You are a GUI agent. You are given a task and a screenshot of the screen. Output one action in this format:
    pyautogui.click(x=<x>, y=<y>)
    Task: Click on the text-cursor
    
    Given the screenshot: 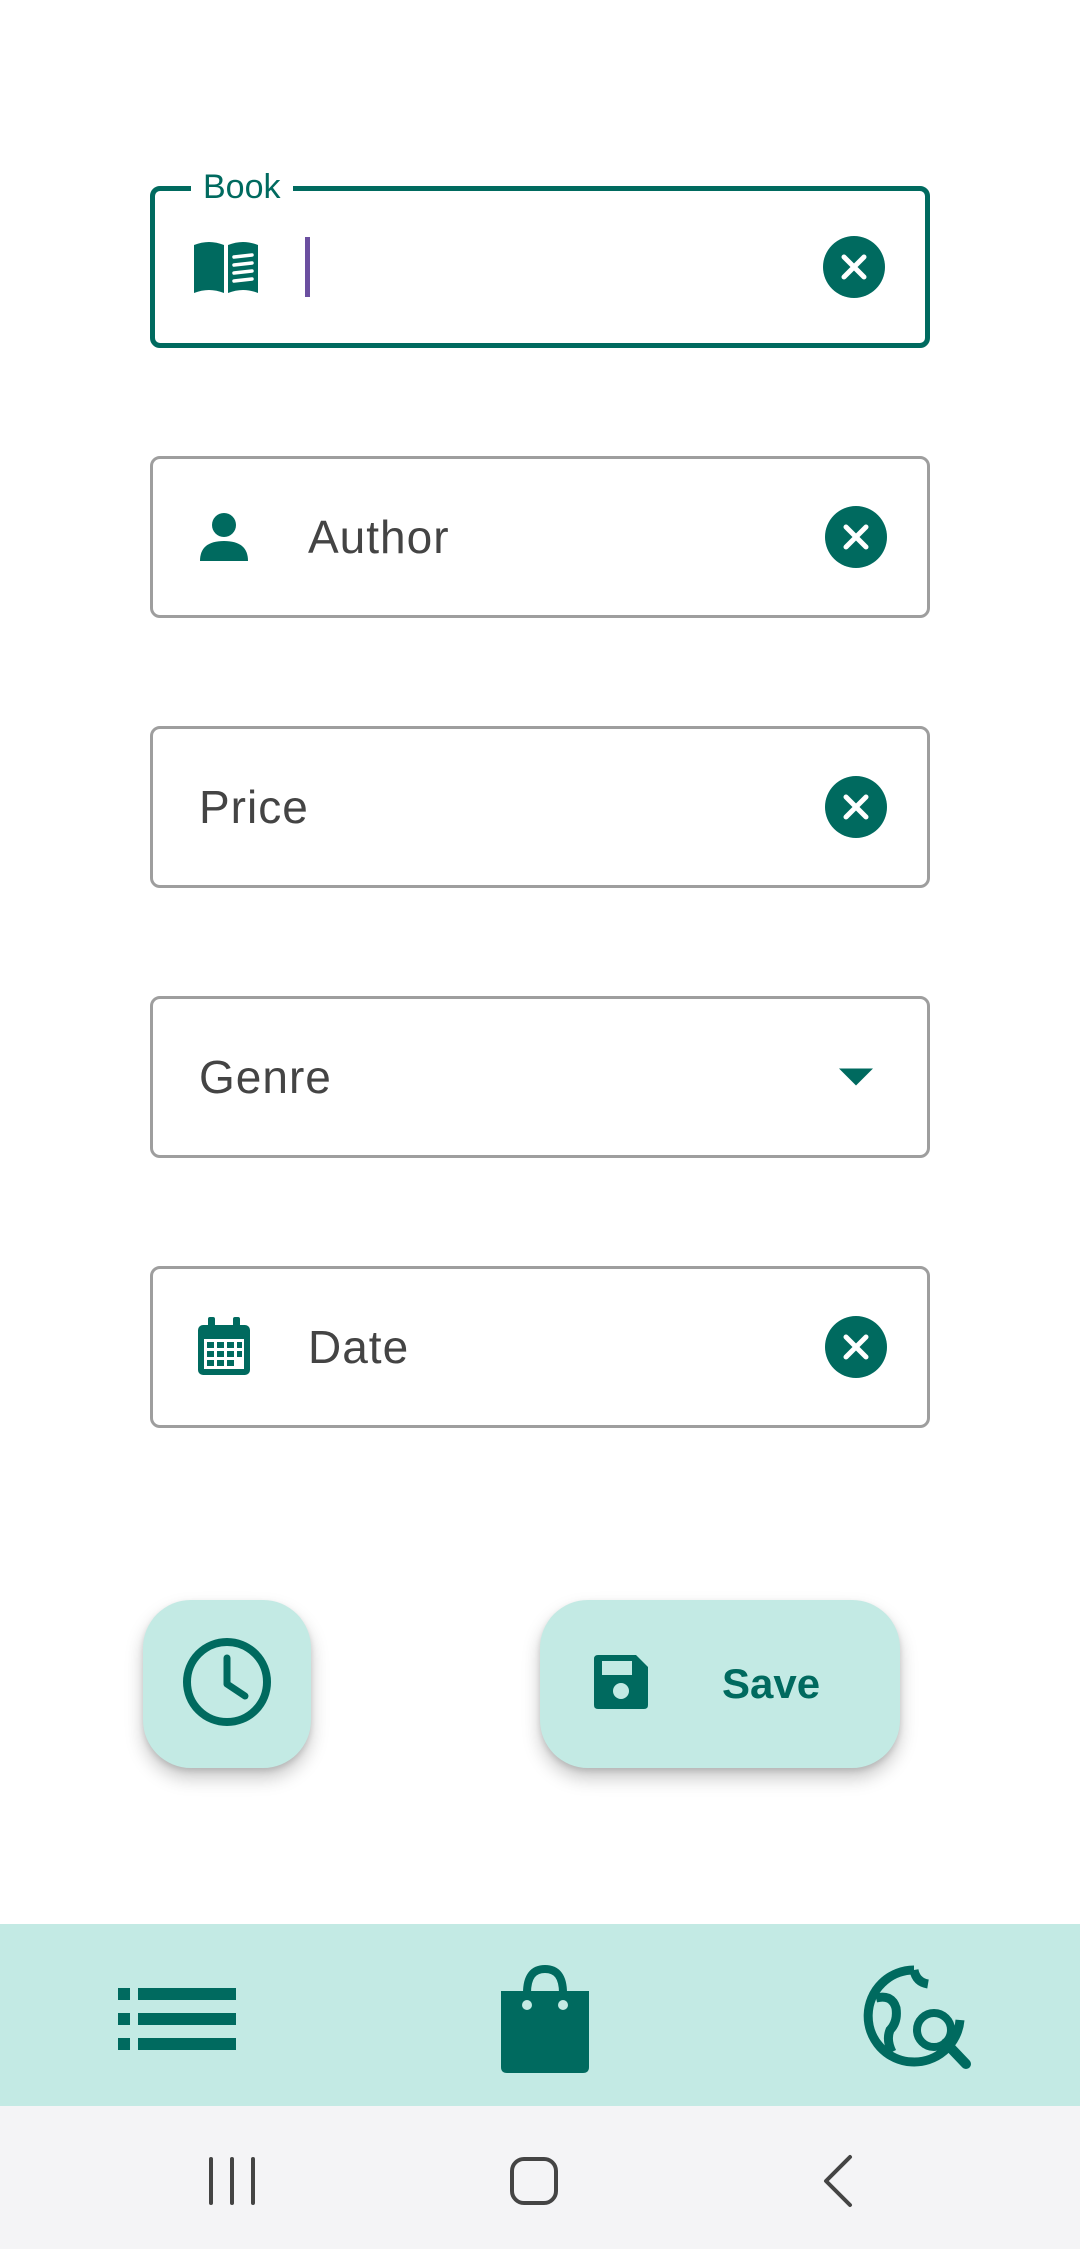 What is the action you would take?
    pyautogui.click(x=307, y=267)
    